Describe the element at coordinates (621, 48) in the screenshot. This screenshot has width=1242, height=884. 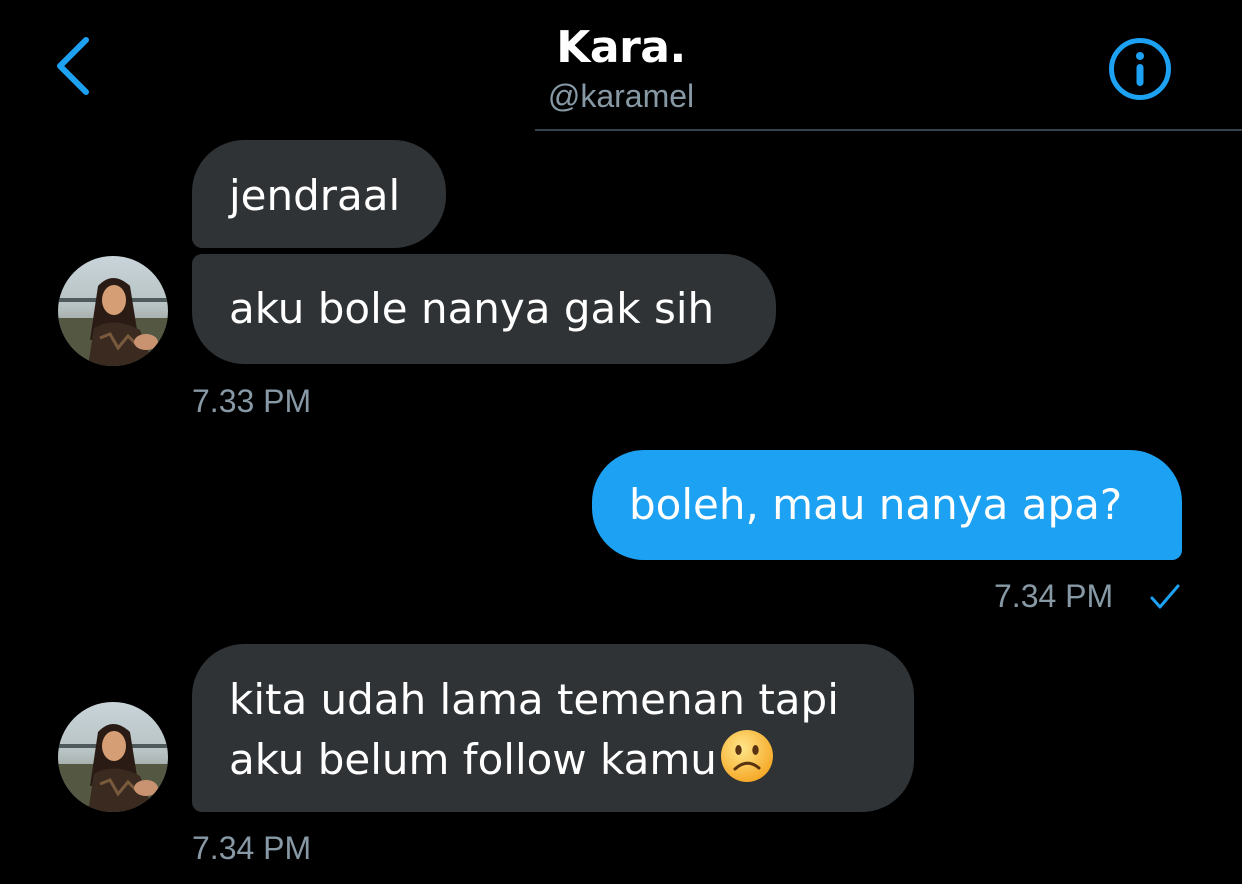
I see `conversation-title: Kara.` at that location.